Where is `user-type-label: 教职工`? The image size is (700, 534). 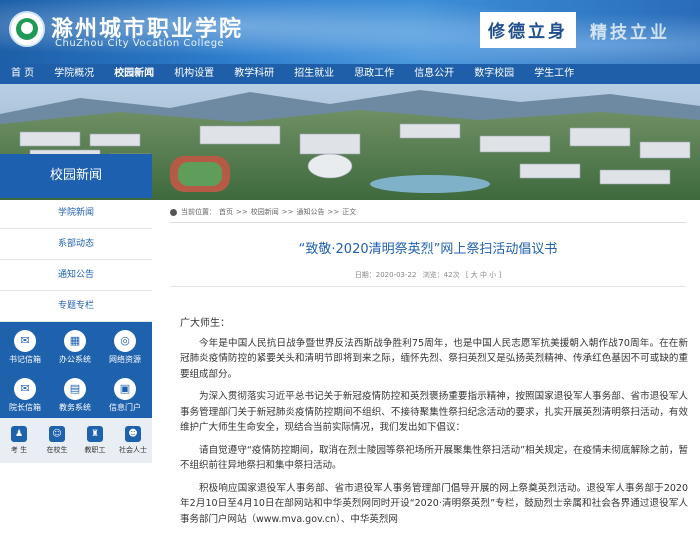 user-type-label: 教职工 is located at coordinates (95, 450).